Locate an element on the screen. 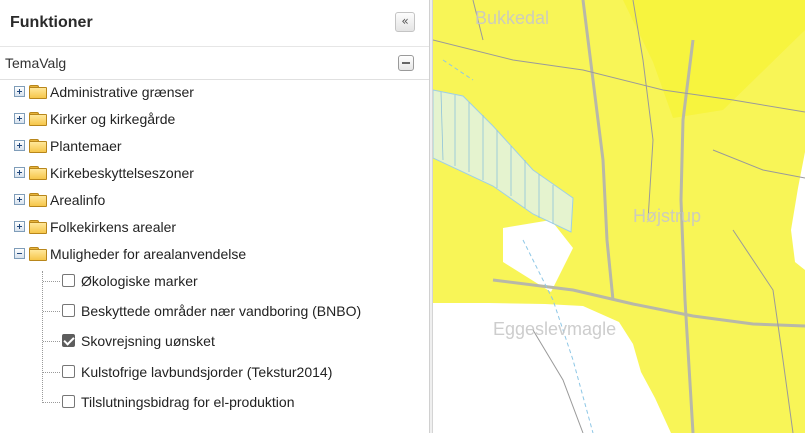  tree-node-muligheder: Muligheder for arealanvendelse is located at coordinates (214, 255).